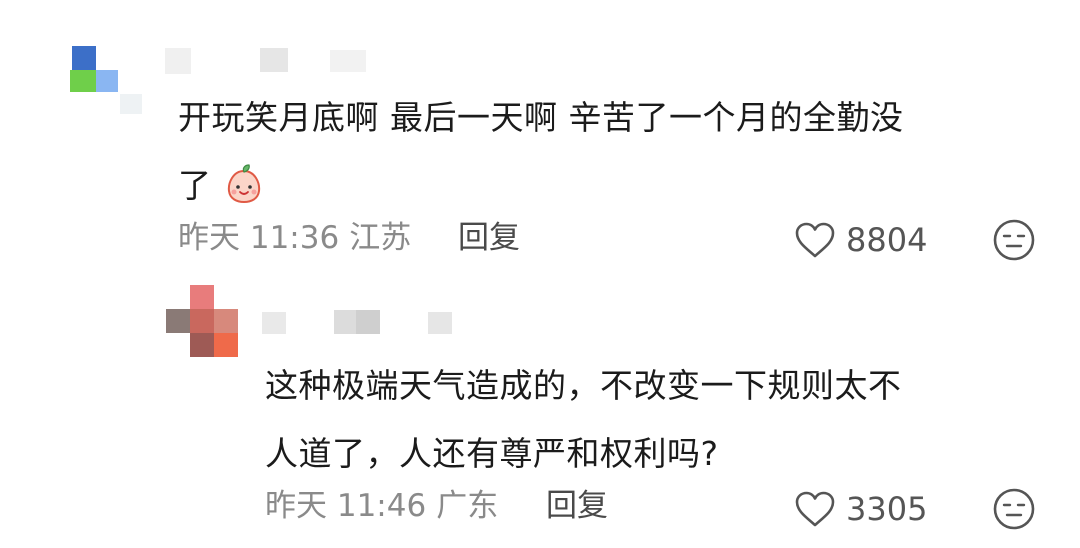 This screenshot has width=1080, height=548. I want to click on like-count: 3305, so click(887, 509).